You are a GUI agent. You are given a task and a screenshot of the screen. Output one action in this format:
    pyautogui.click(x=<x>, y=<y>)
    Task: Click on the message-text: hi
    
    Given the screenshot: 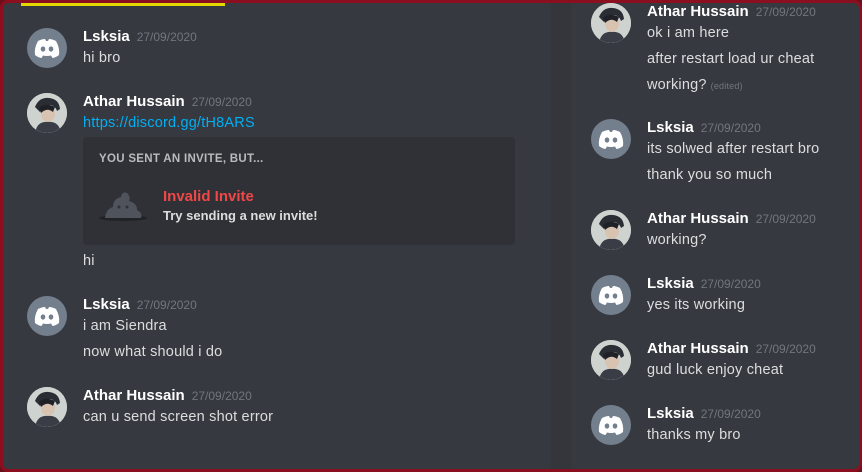 What is the action you would take?
    pyautogui.click(x=89, y=261)
    